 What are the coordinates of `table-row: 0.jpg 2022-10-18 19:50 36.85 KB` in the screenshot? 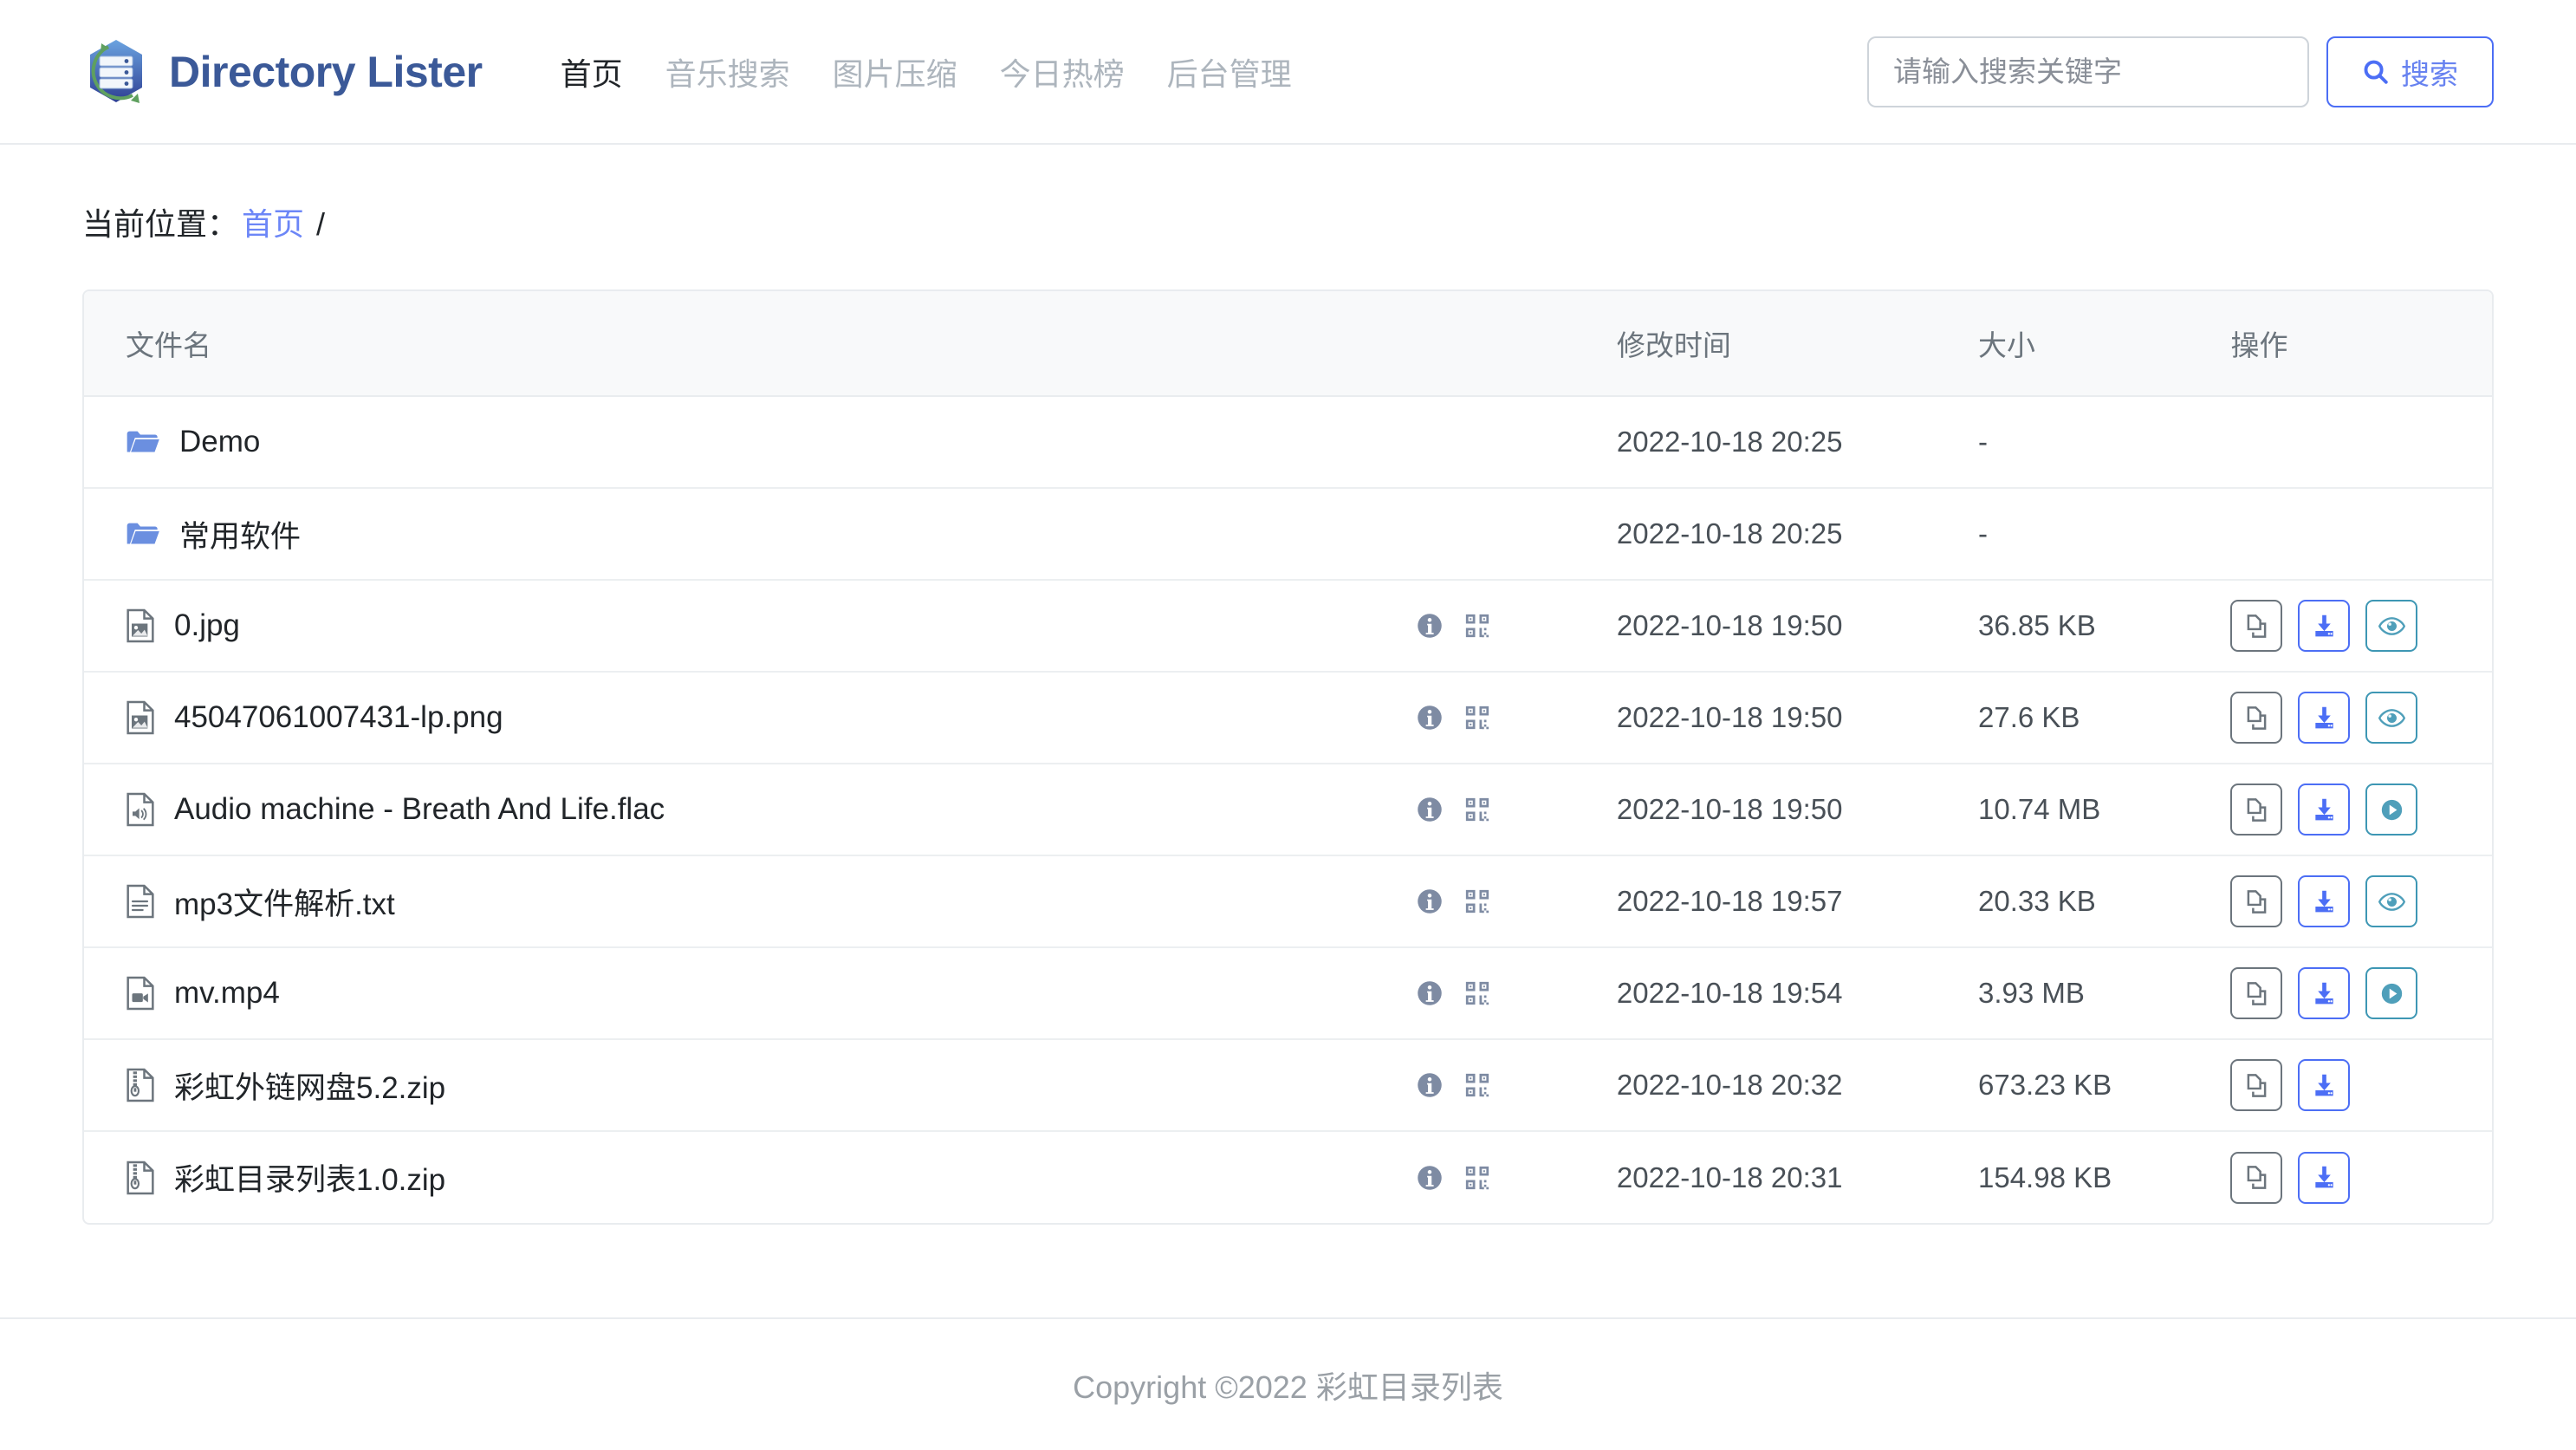 It's located at (1288, 626).